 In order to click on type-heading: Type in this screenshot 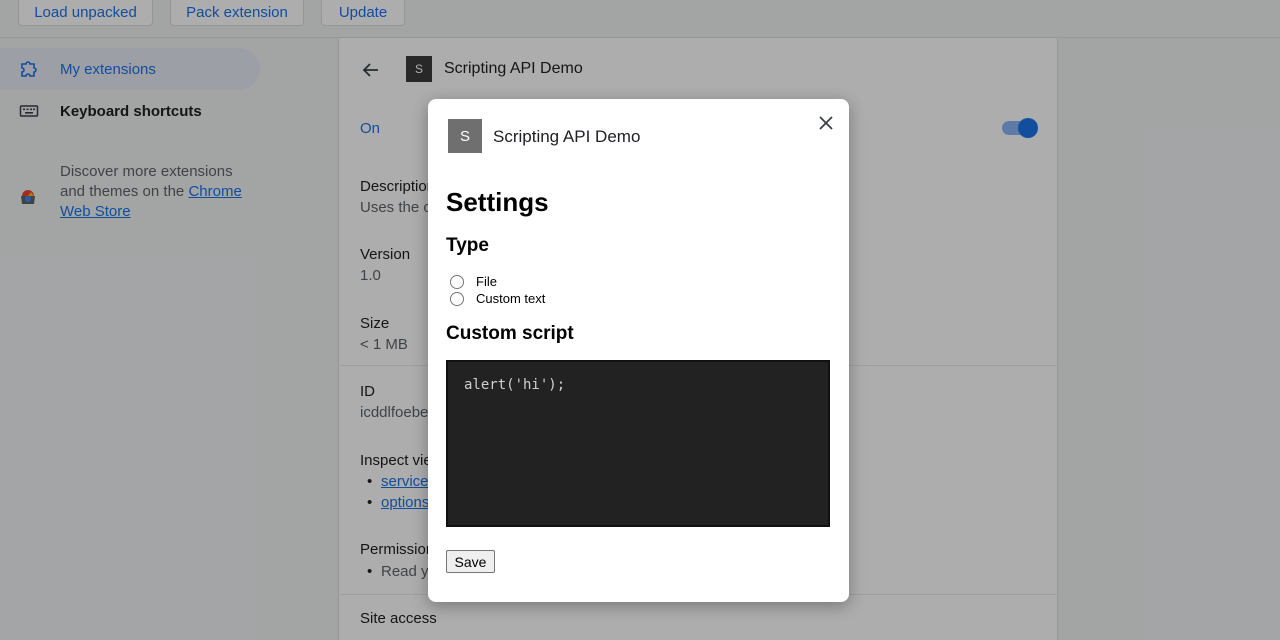, I will do `click(467, 245)`.